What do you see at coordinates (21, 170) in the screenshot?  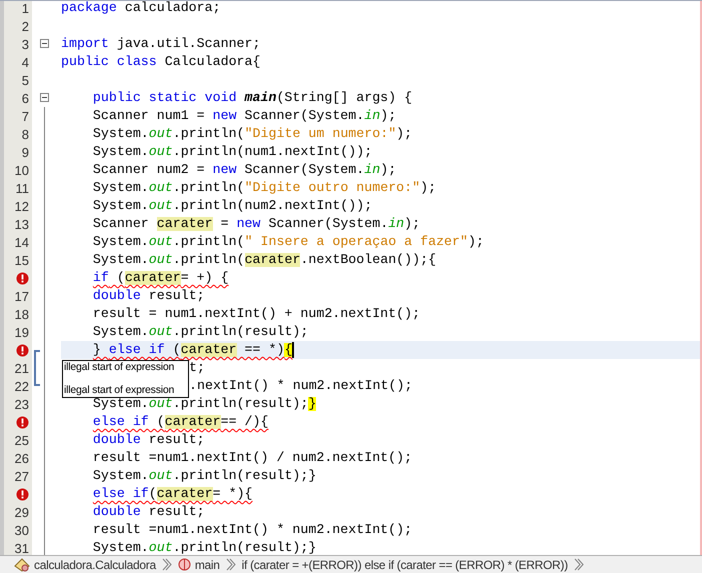 I see `line-number: 10` at bounding box center [21, 170].